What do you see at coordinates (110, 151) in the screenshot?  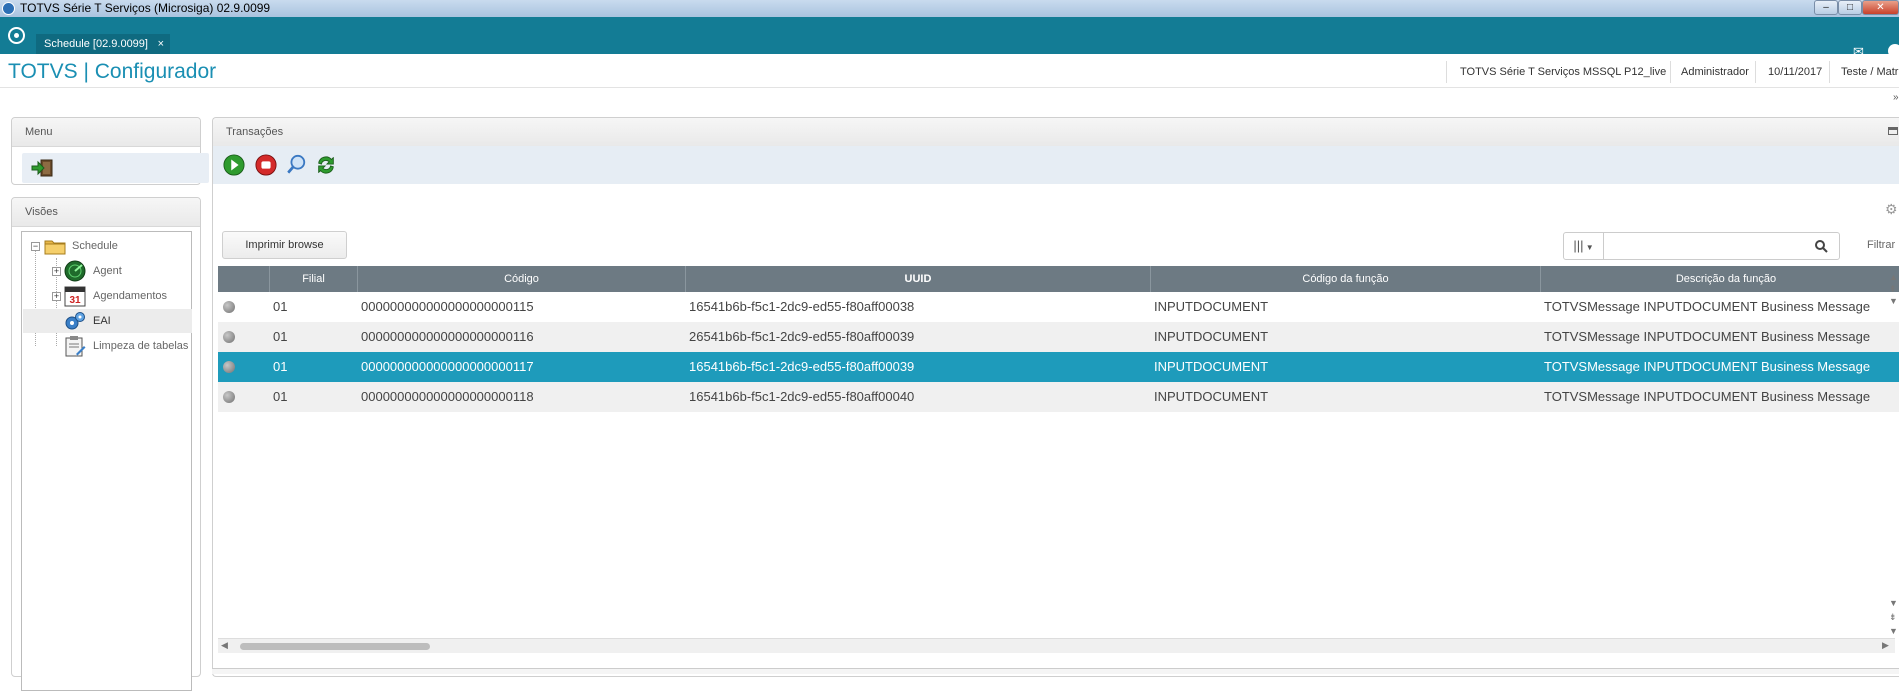 I see `menu-panel: Menu` at bounding box center [110, 151].